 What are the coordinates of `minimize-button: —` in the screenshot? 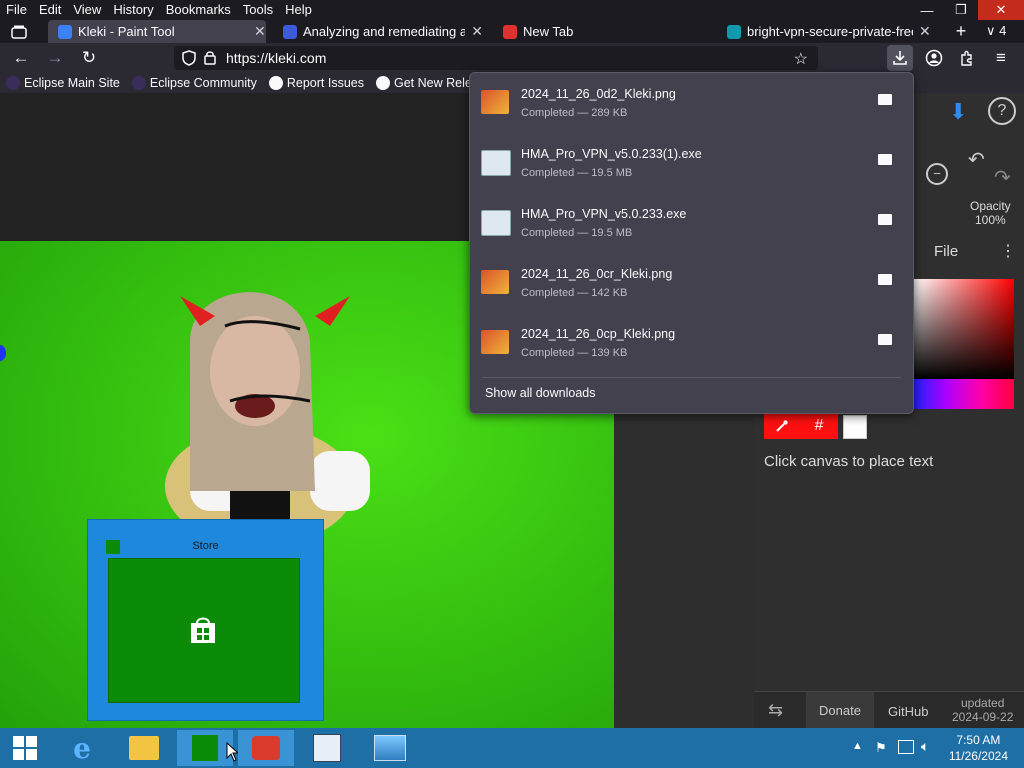 It's located at (927, 10).